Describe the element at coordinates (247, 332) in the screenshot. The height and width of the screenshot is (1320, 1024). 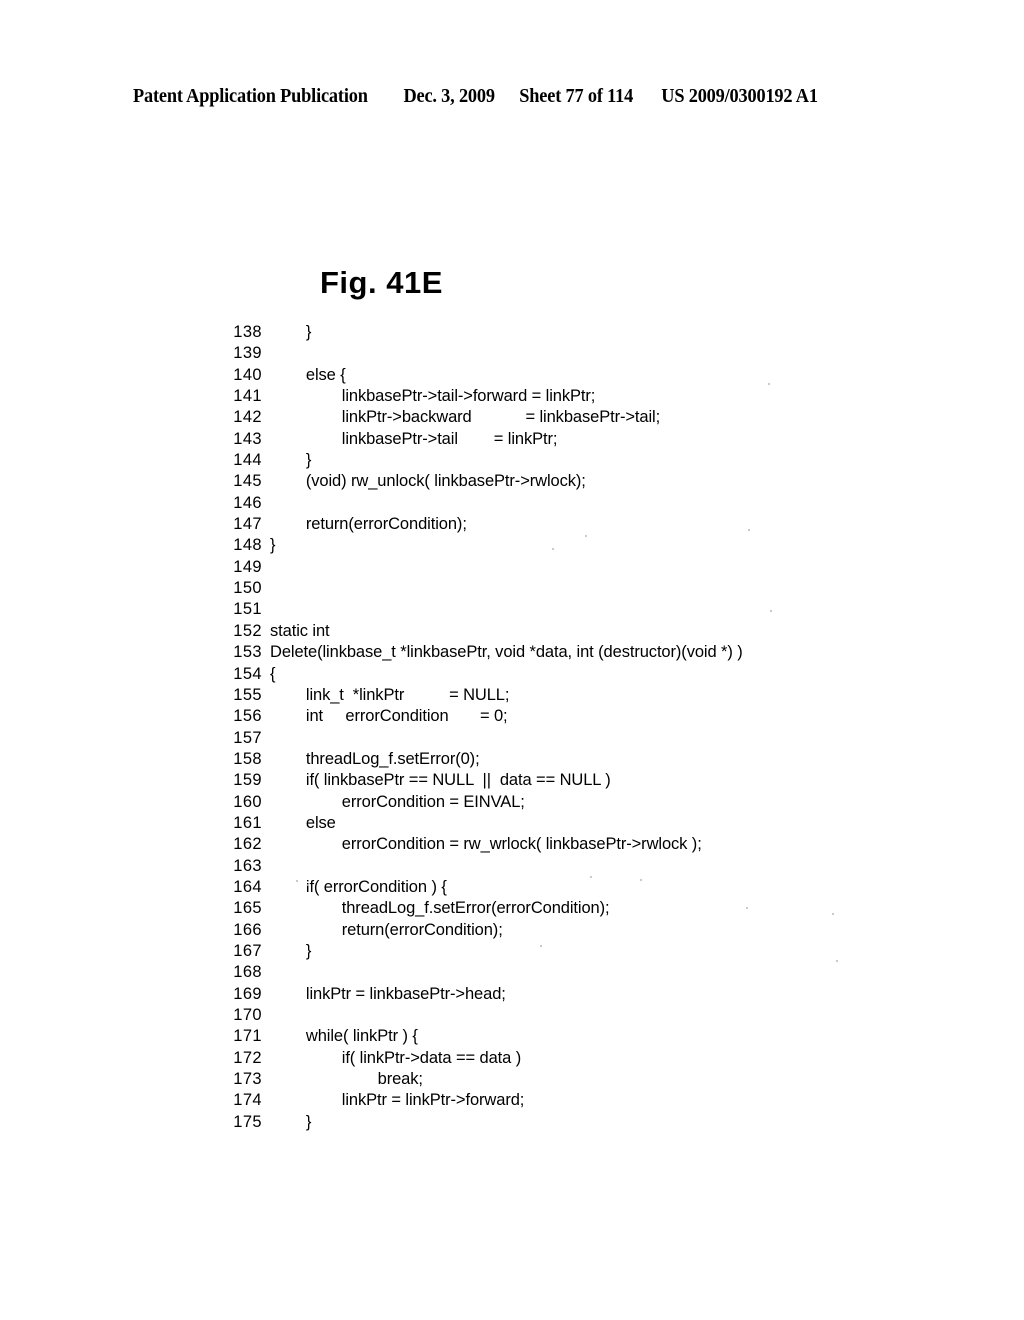
I see `code-line-number: 138` at that location.